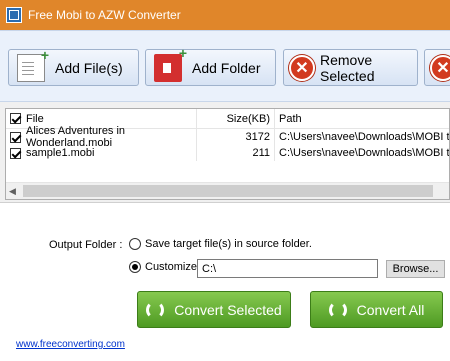 The image size is (450, 361). What do you see at coordinates (135, 267) in the screenshot?
I see `customize-radio` at bounding box center [135, 267].